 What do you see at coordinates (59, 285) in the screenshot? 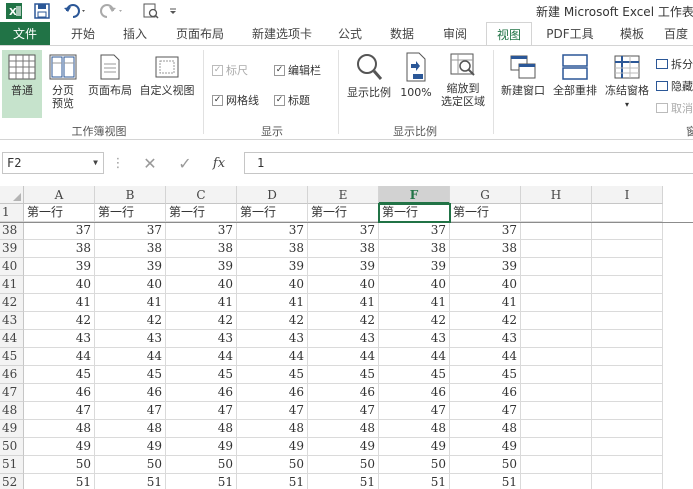
I see `cell-a41: 40` at bounding box center [59, 285].